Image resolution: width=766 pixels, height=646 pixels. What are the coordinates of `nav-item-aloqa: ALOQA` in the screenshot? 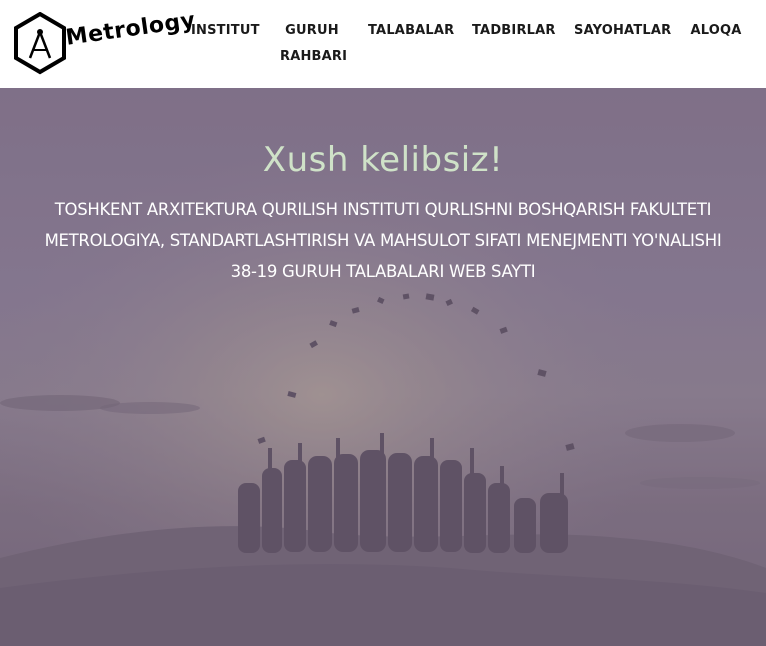 It's located at (716, 31).